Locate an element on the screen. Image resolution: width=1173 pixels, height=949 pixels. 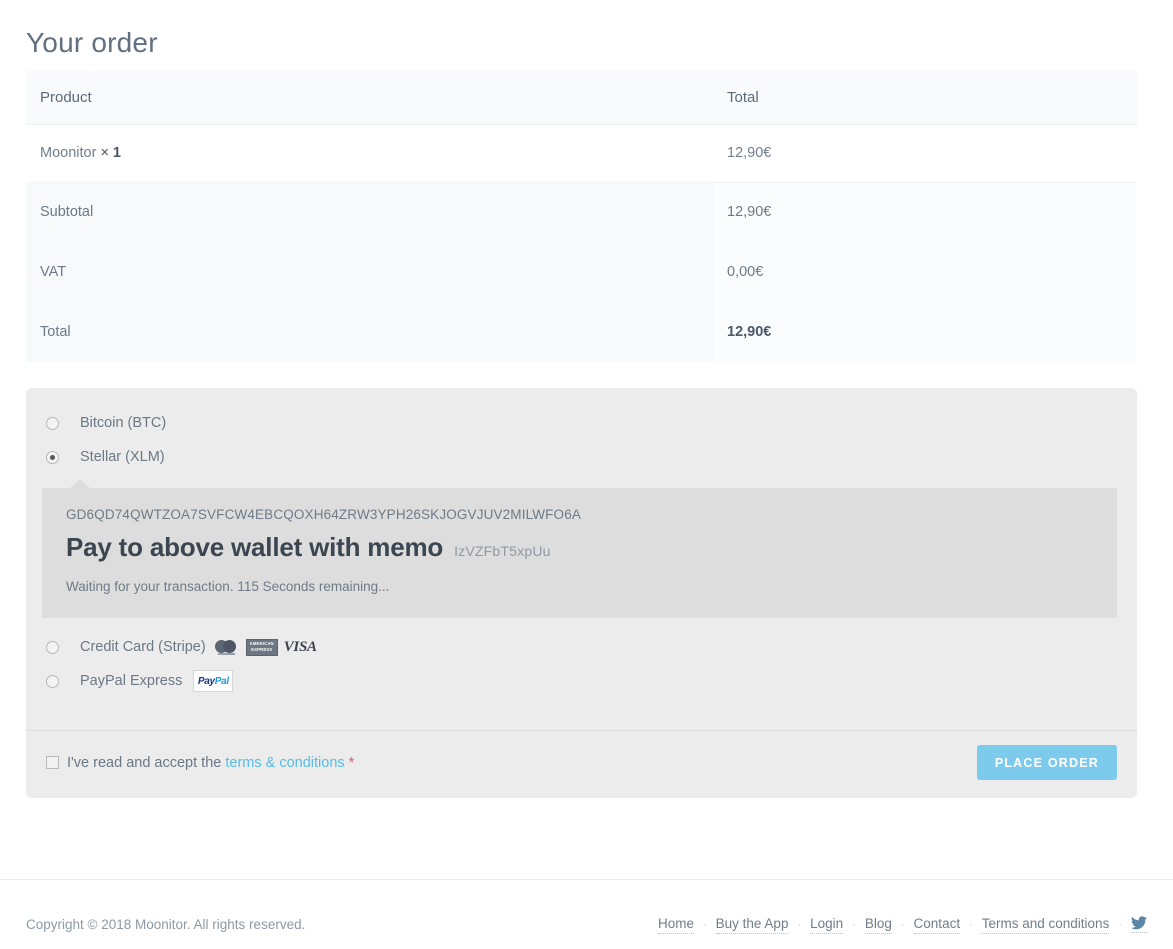
payment-methods-list: Bitcoin (BTC) Stellar (XLM) is located at coordinates (581, 431).